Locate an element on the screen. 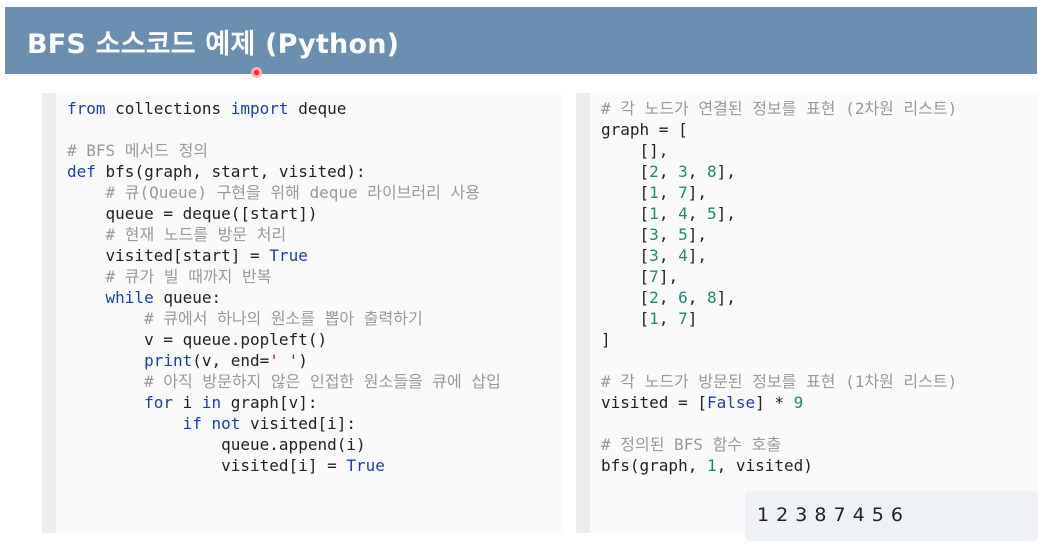 The image size is (1042, 545). code-line: if not visited[i]: is located at coordinates (284, 423).